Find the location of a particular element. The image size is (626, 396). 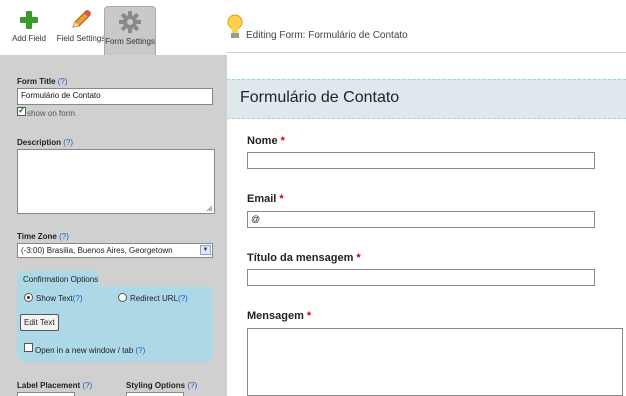

redirect-url-label: Redirect URL(?) is located at coordinates (159, 298).